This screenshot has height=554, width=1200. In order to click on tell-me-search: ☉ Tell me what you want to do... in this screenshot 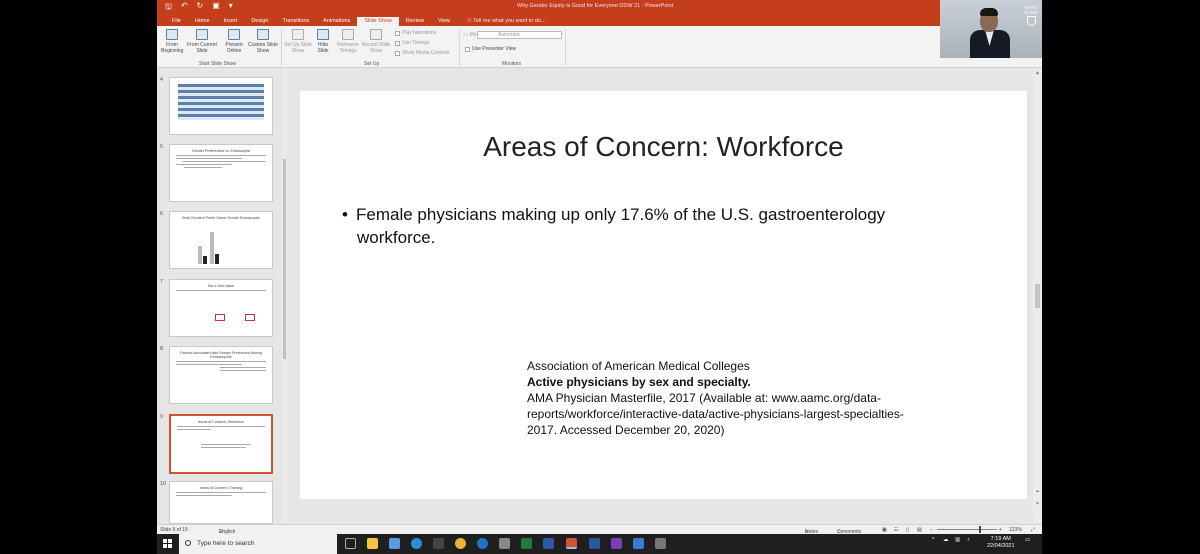, I will do `click(506, 22)`.